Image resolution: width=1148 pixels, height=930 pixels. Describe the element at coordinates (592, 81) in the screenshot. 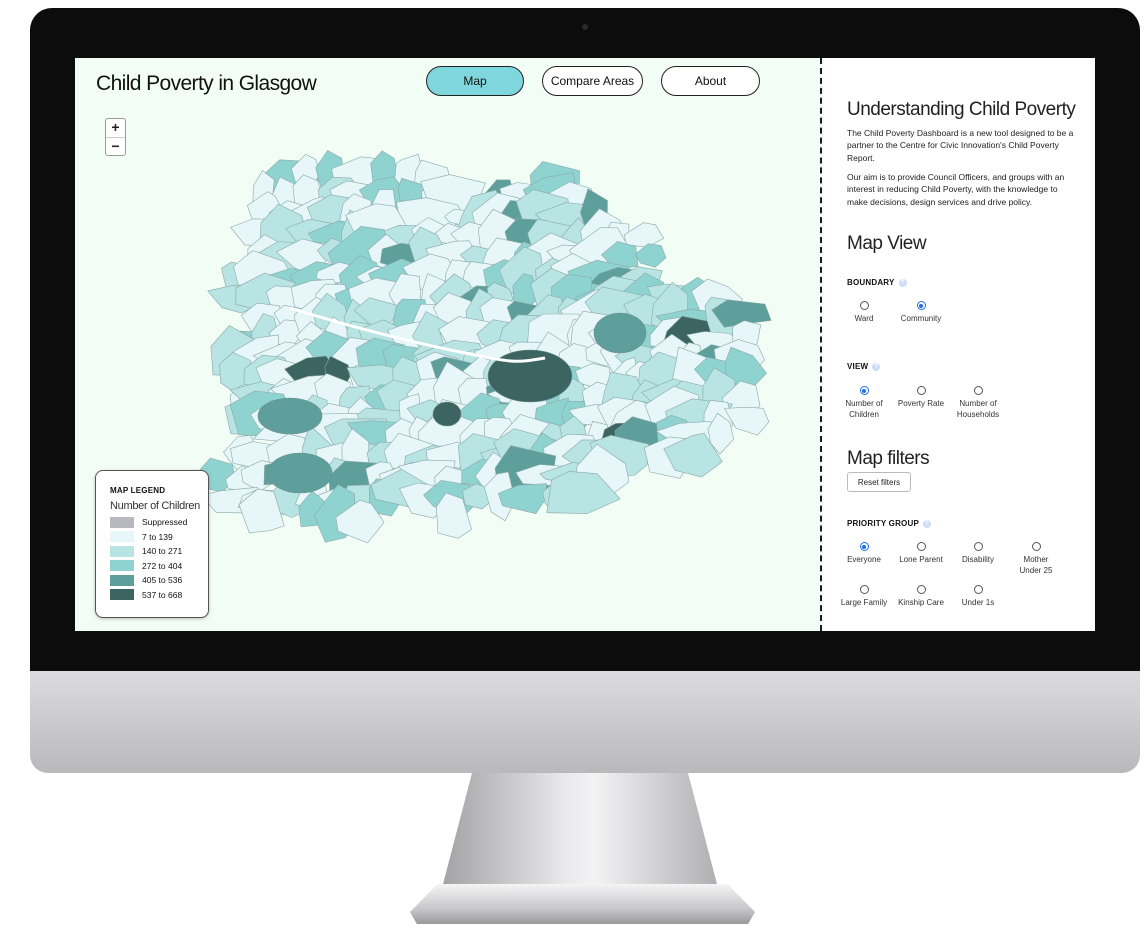

I see `nav-compare-areas-button: Compare Areas` at that location.